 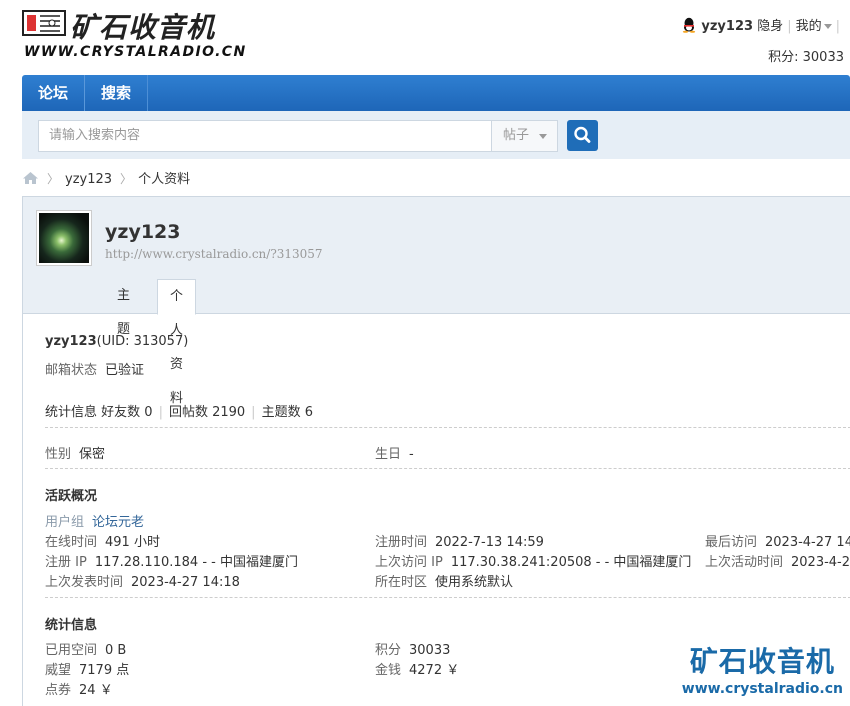 I want to click on last-post-value: 2023-4-27 14:18, so click(x=185, y=582).